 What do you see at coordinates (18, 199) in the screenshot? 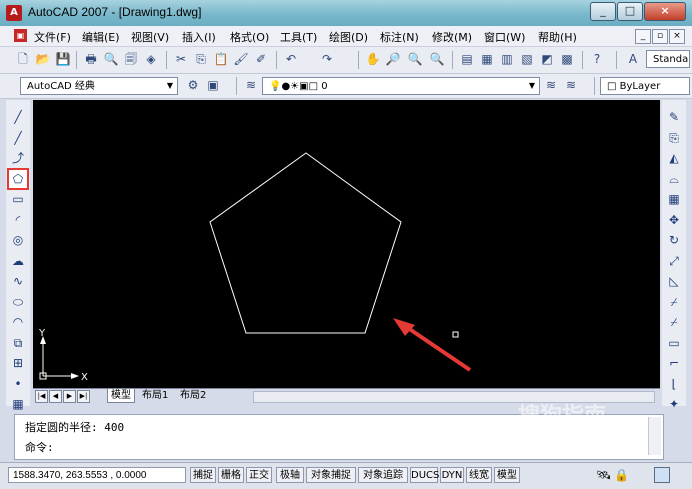
I see `rectangle-icon: ▭` at bounding box center [18, 199].